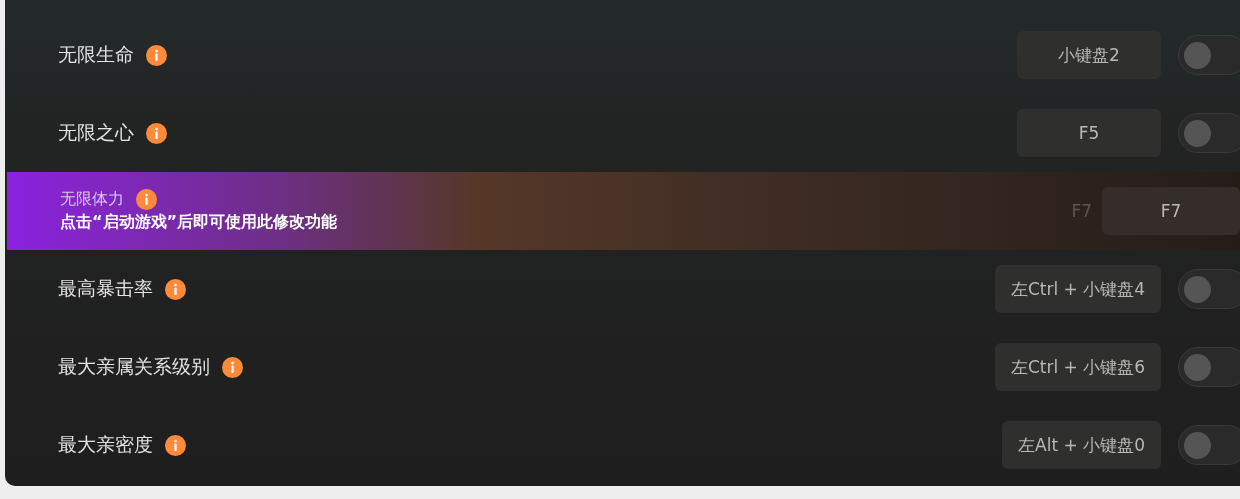 The image size is (1240, 499). What do you see at coordinates (105, 444) in the screenshot?
I see `cheat-label: 最大亲密度` at bounding box center [105, 444].